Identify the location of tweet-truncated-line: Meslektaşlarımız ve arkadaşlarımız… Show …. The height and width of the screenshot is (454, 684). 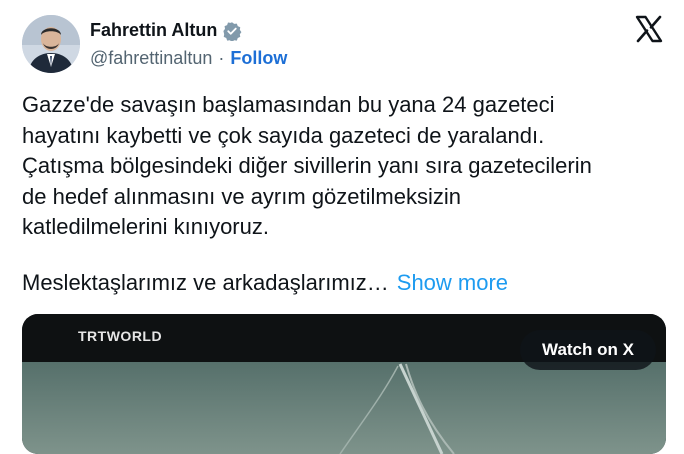
(265, 283).